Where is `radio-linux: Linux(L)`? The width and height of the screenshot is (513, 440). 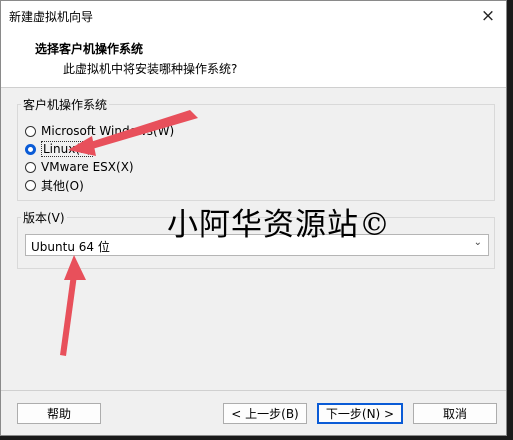
radio-linux: Linux(L) is located at coordinates (59, 149).